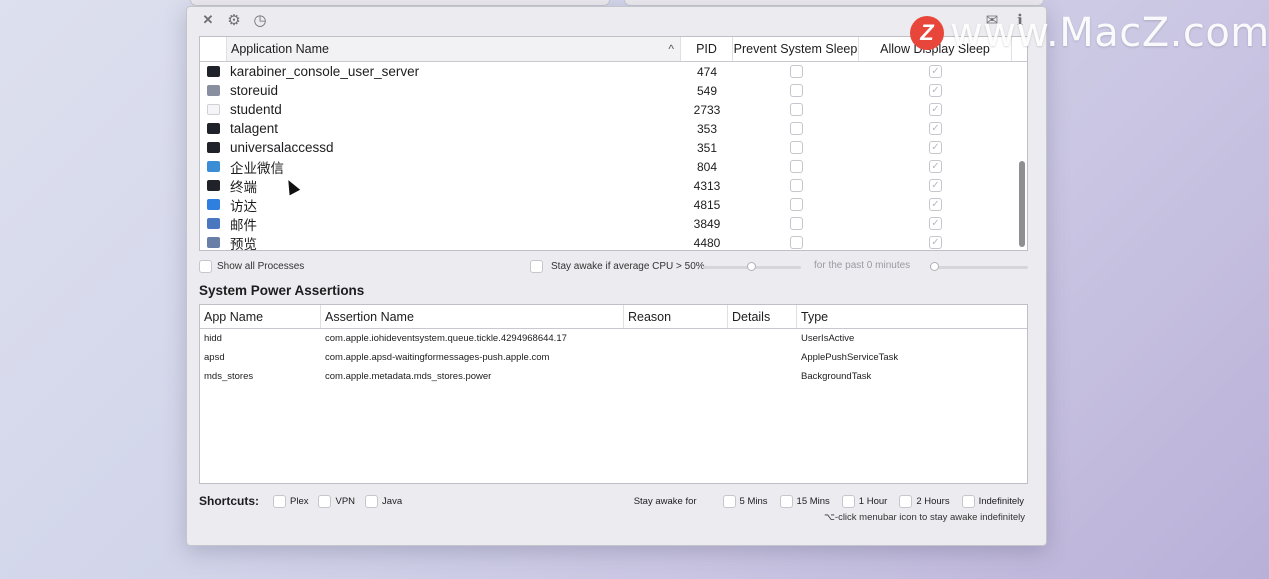  Describe the element at coordinates (613, 242) in the screenshot. I see `table-row: 预览 4480 ✓` at that location.